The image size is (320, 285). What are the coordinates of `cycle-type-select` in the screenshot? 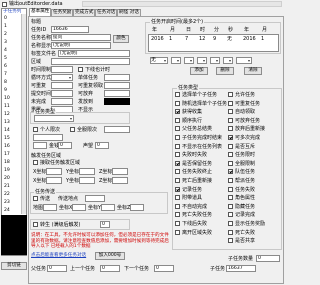 It's located at (62, 77).